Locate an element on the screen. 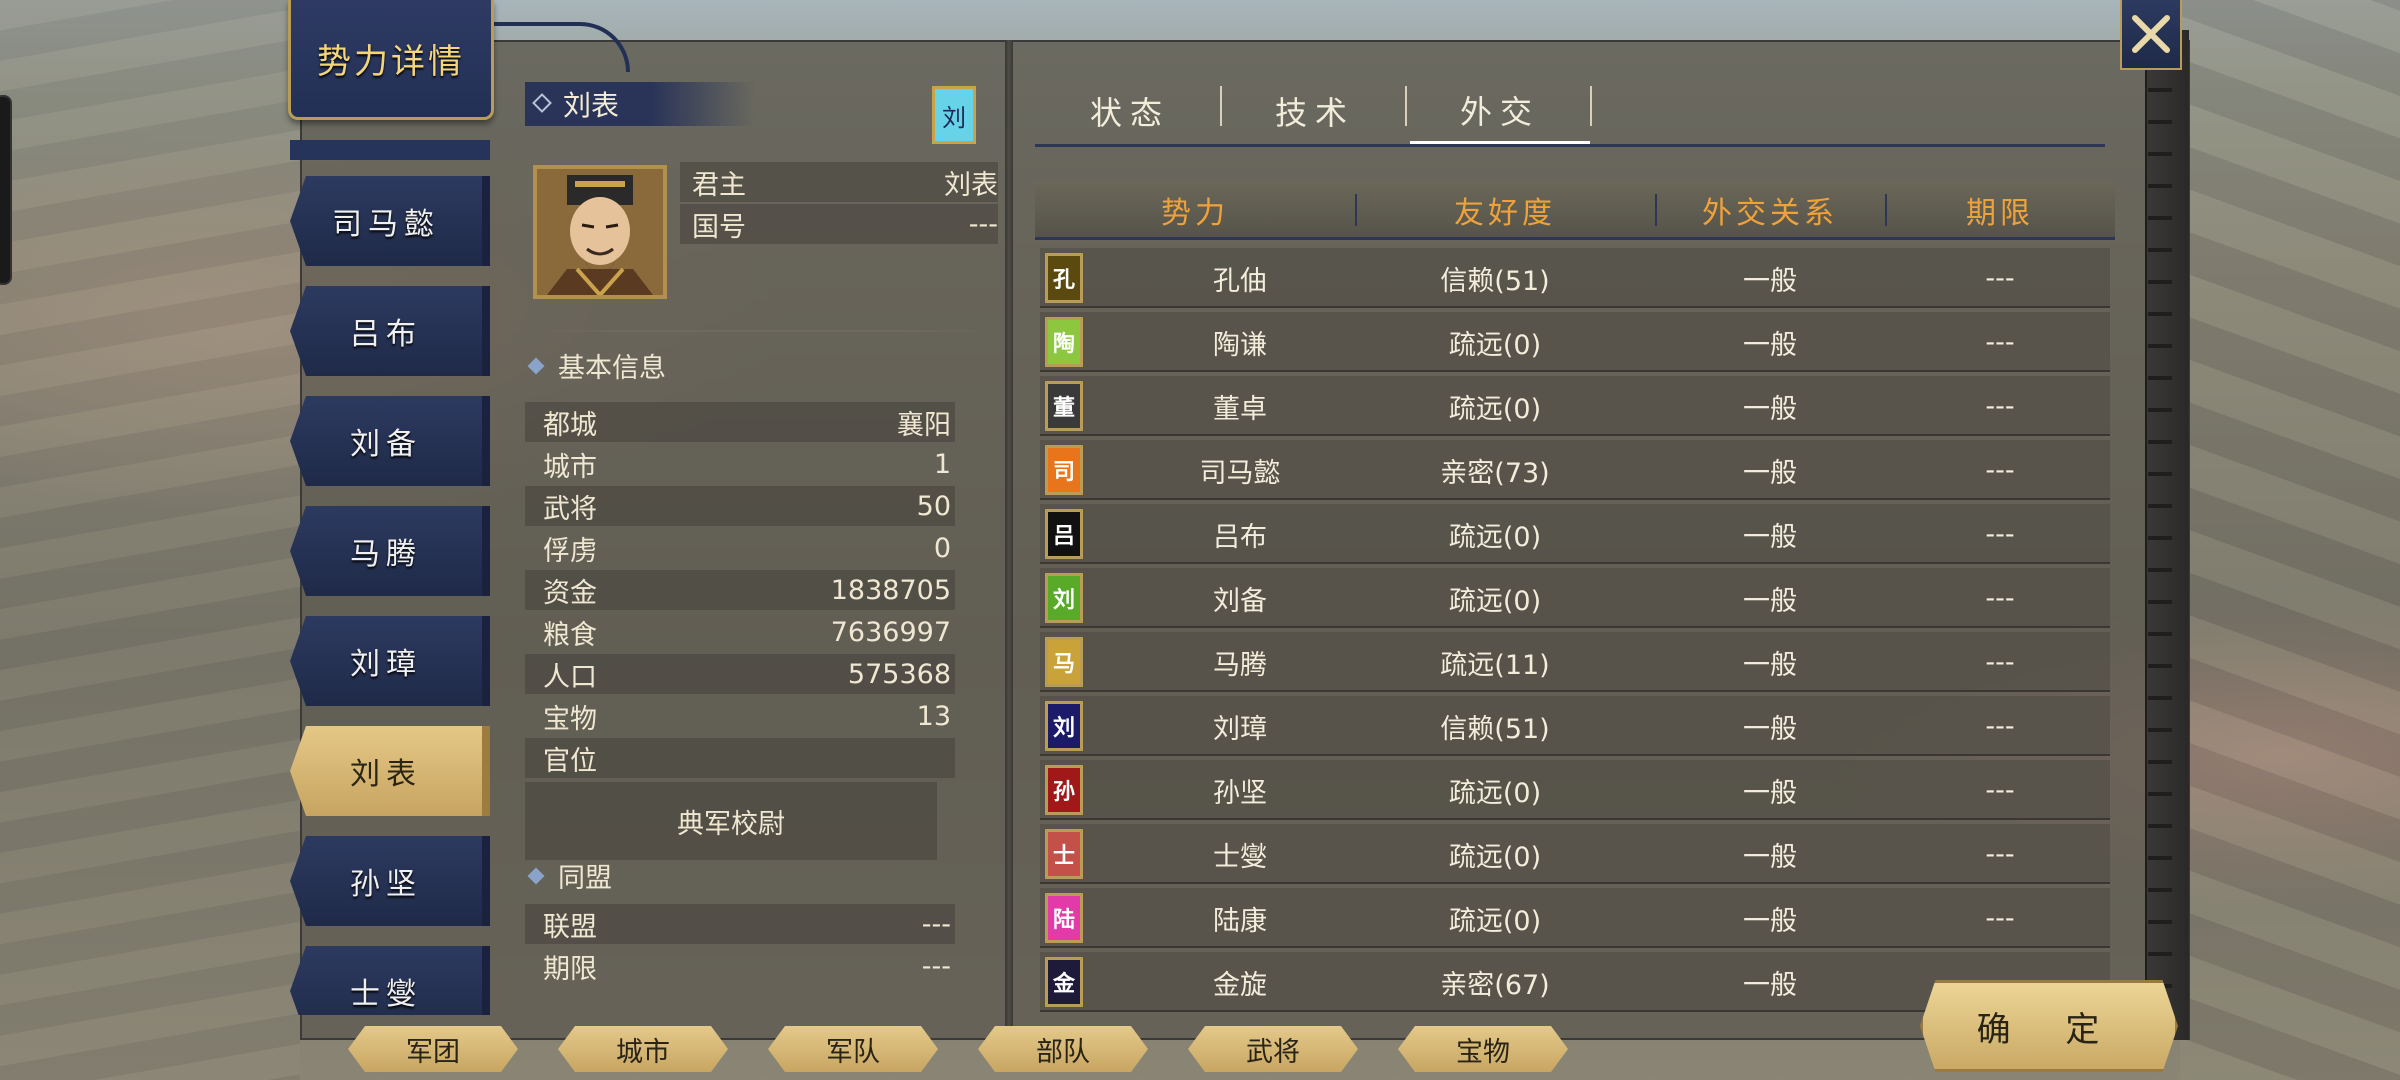  bottom-nav-button-2: 军队 is located at coordinates (853, 1049).